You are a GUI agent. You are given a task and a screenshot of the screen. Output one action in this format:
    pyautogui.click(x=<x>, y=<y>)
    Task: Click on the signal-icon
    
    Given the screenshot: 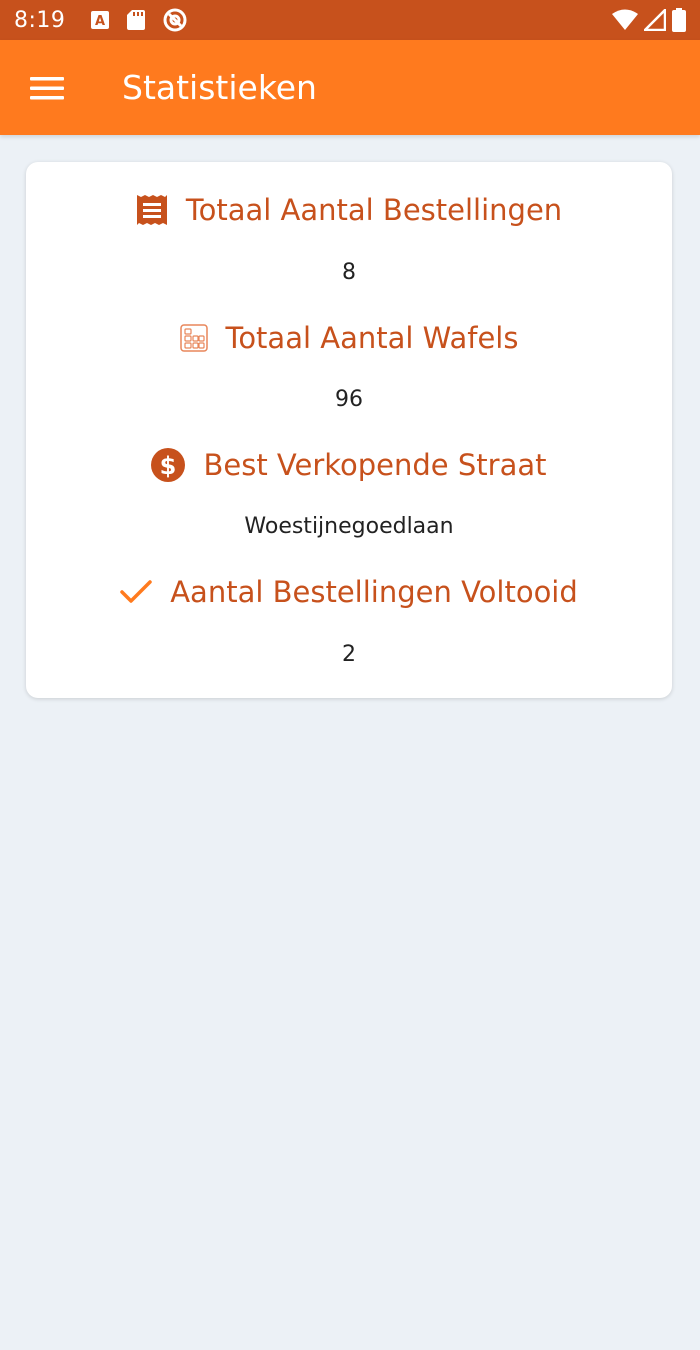 What is the action you would take?
    pyautogui.click(x=655, y=20)
    